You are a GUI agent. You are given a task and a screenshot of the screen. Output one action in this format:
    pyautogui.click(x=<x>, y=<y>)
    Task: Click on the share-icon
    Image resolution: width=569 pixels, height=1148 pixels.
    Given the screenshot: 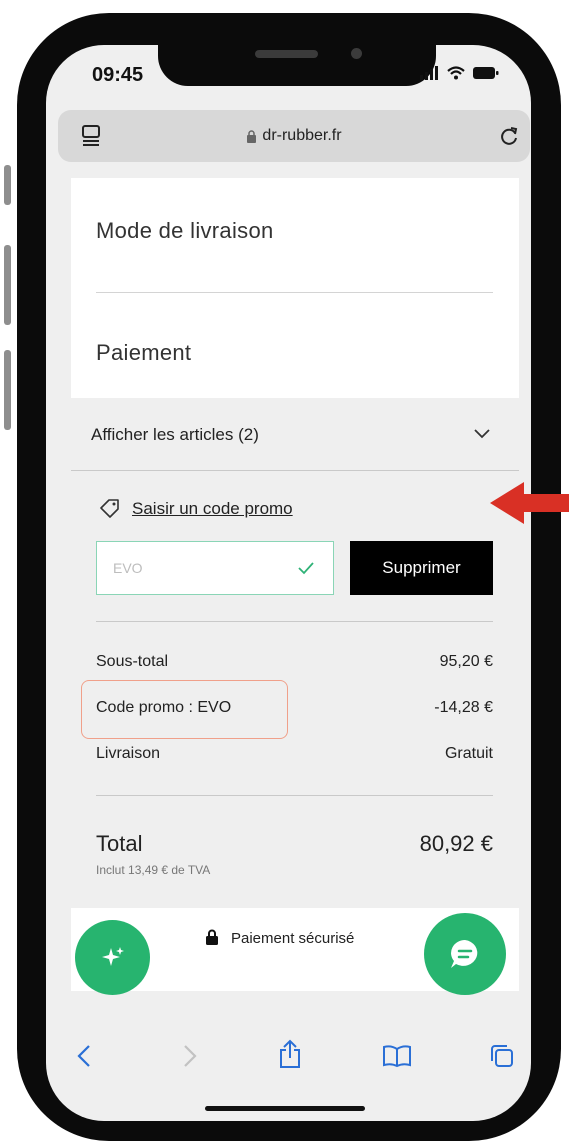 What is the action you would take?
    pyautogui.click(x=290, y=1053)
    